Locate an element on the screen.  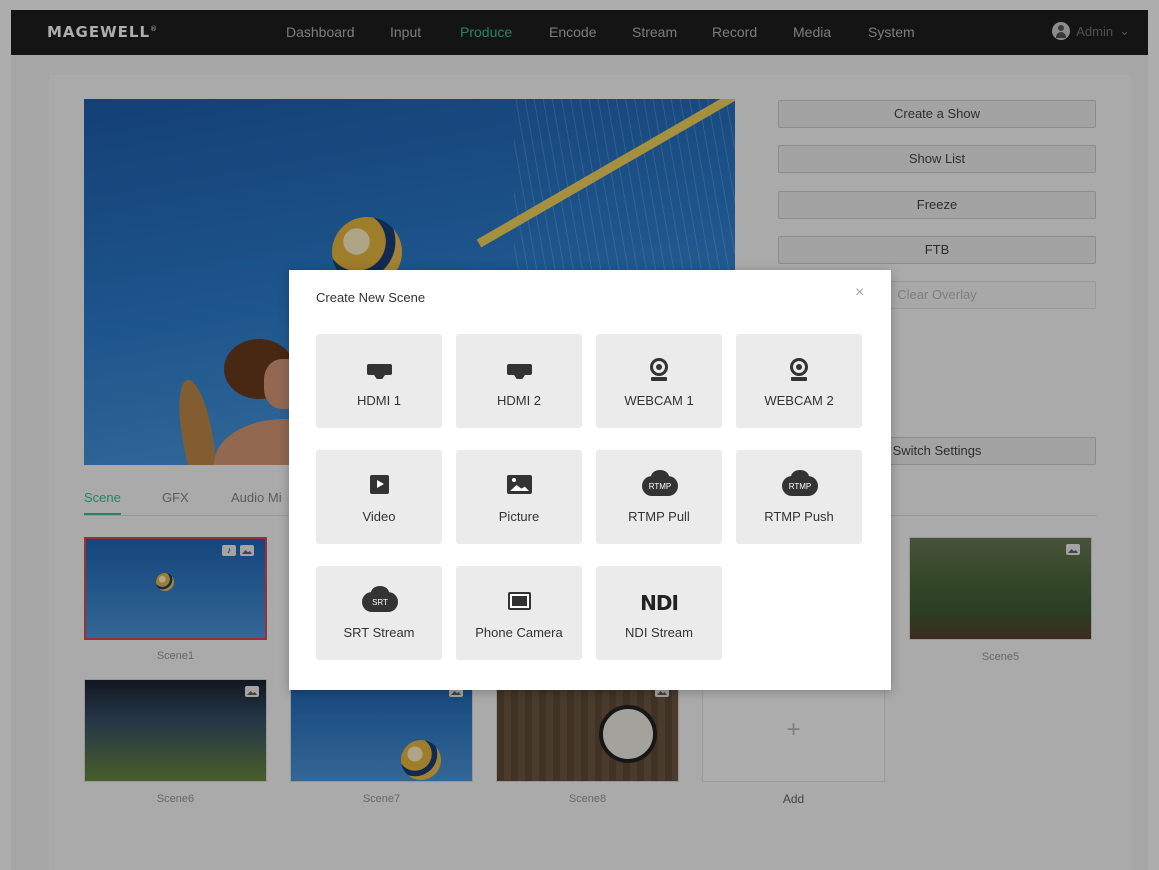
source-hdmi-1: HDMI 1 is located at coordinates (379, 381).